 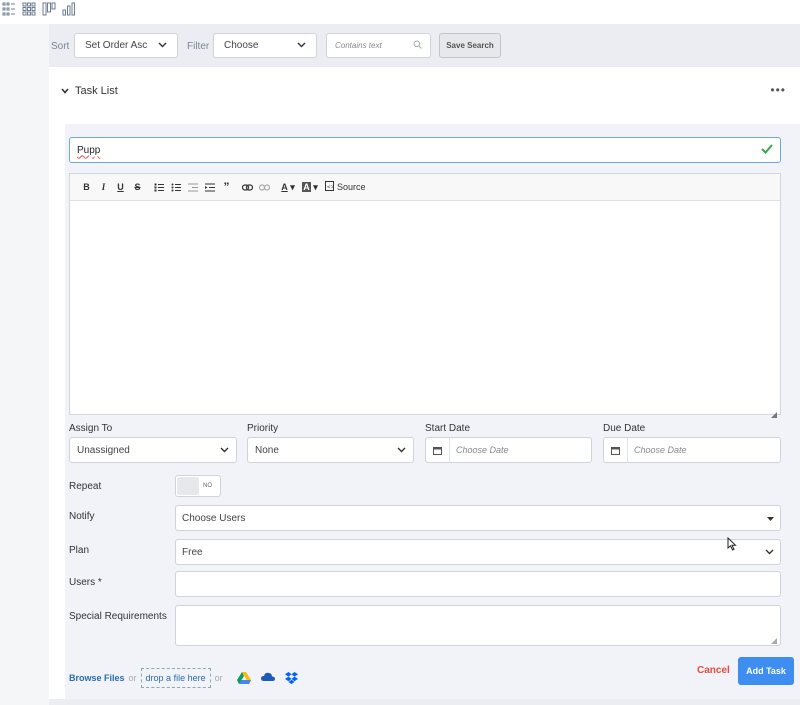 What do you see at coordinates (351, 187) in the screenshot?
I see `source-label: Source` at bounding box center [351, 187].